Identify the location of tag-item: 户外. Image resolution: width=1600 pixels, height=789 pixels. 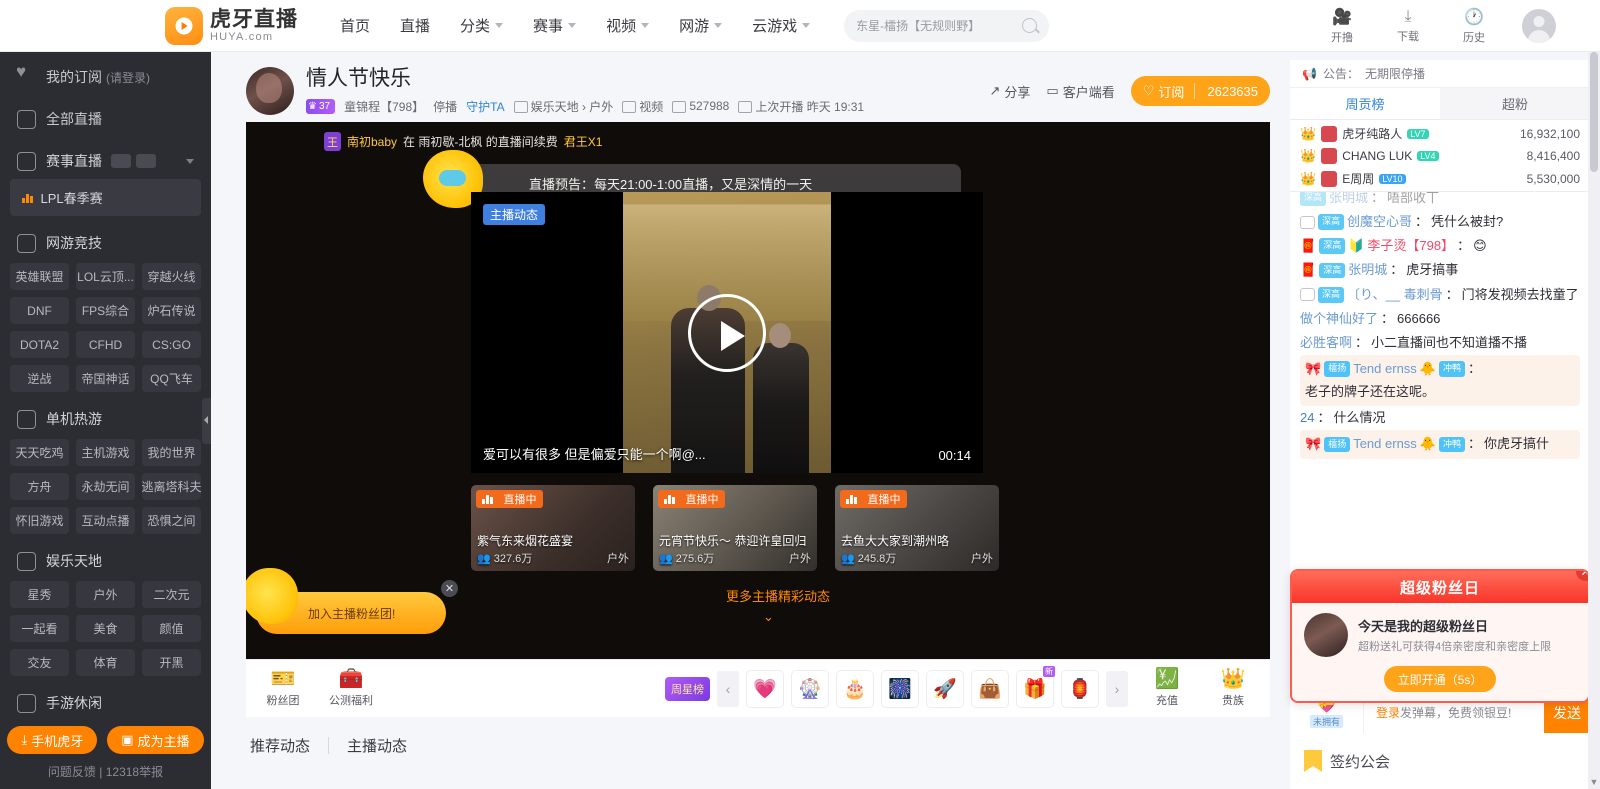
(105, 594).